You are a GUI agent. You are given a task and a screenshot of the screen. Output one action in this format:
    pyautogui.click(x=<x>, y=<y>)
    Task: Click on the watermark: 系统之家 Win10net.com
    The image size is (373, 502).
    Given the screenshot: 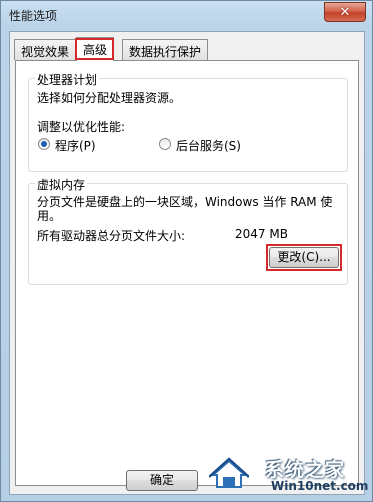 What is the action you would take?
    pyautogui.click(x=289, y=476)
    